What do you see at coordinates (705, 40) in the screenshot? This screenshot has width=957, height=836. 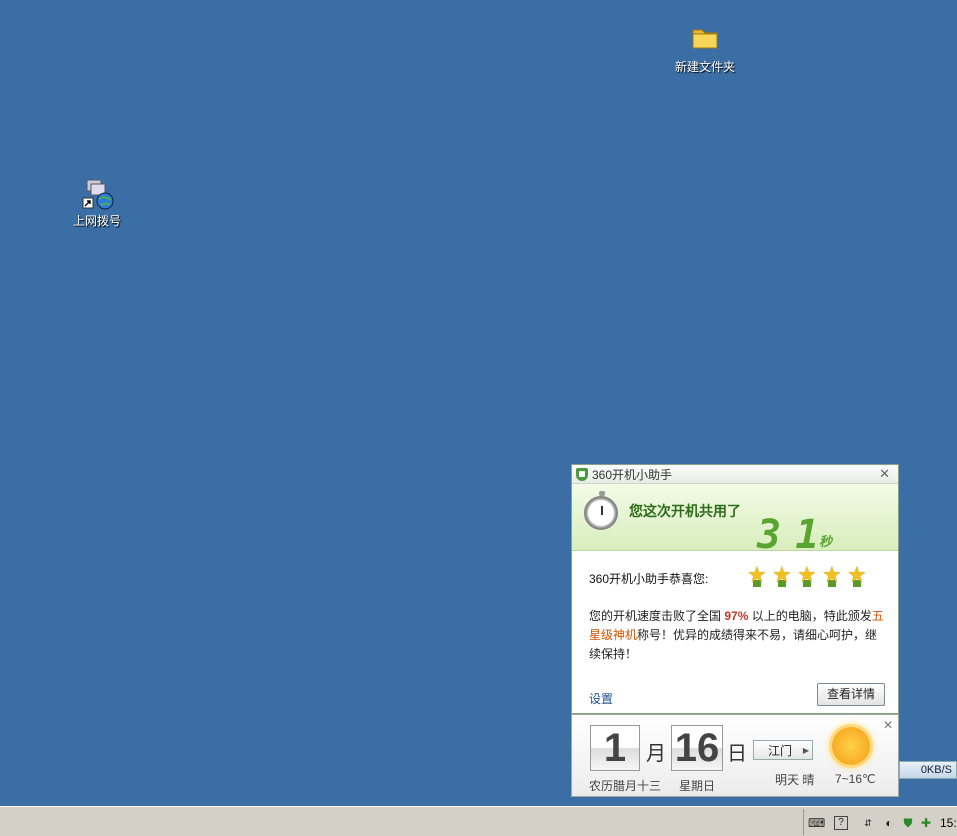 I see `folder-icon` at bounding box center [705, 40].